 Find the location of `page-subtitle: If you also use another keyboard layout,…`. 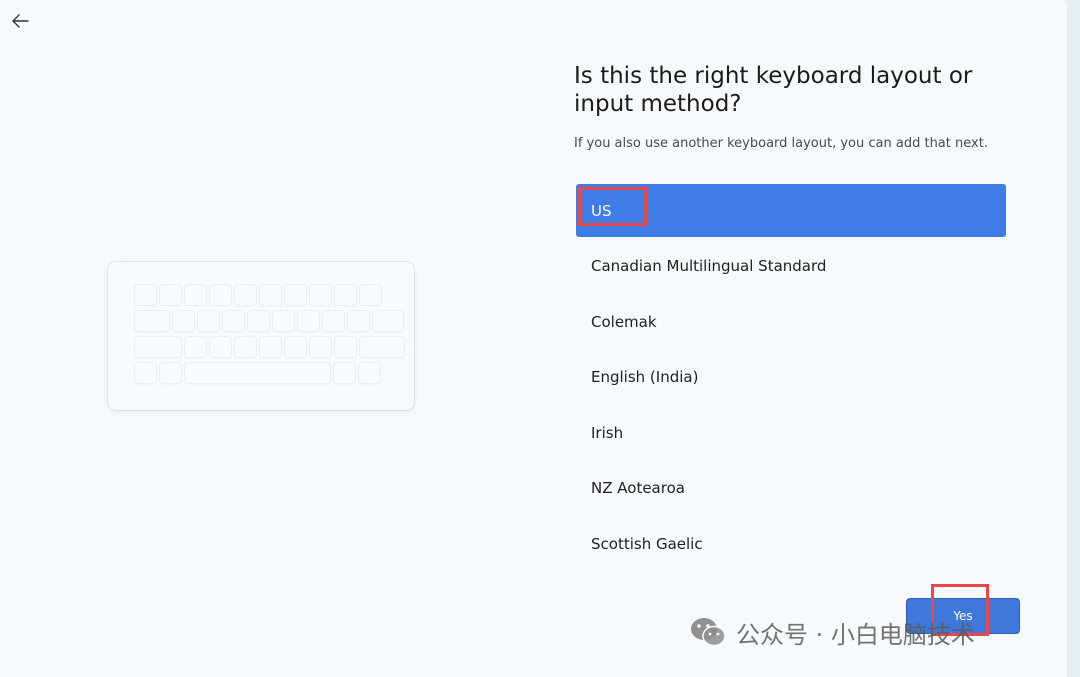

page-subtitle: If you also use another keyboard layout,… is located at coordinates (781, 143).